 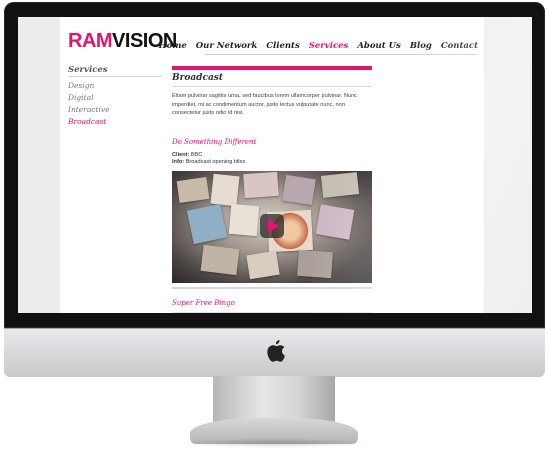 I want to click on nav-about-us: About Us, so click(x=378, y=46).